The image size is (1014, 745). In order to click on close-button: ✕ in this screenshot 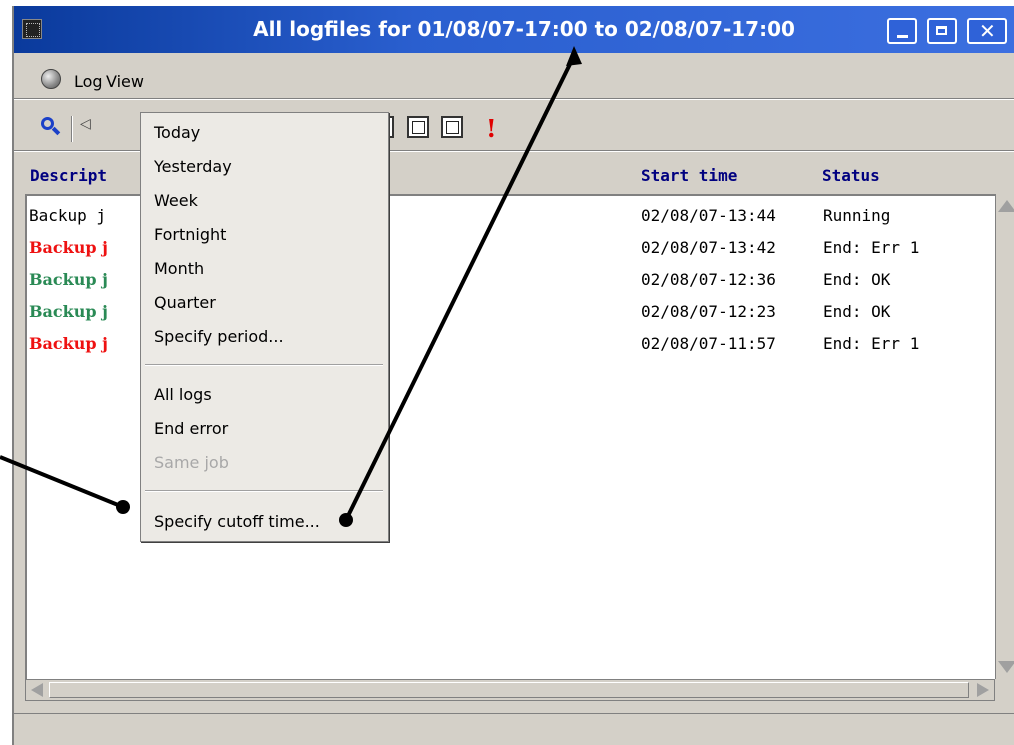, I will do `click(987, 31)`.